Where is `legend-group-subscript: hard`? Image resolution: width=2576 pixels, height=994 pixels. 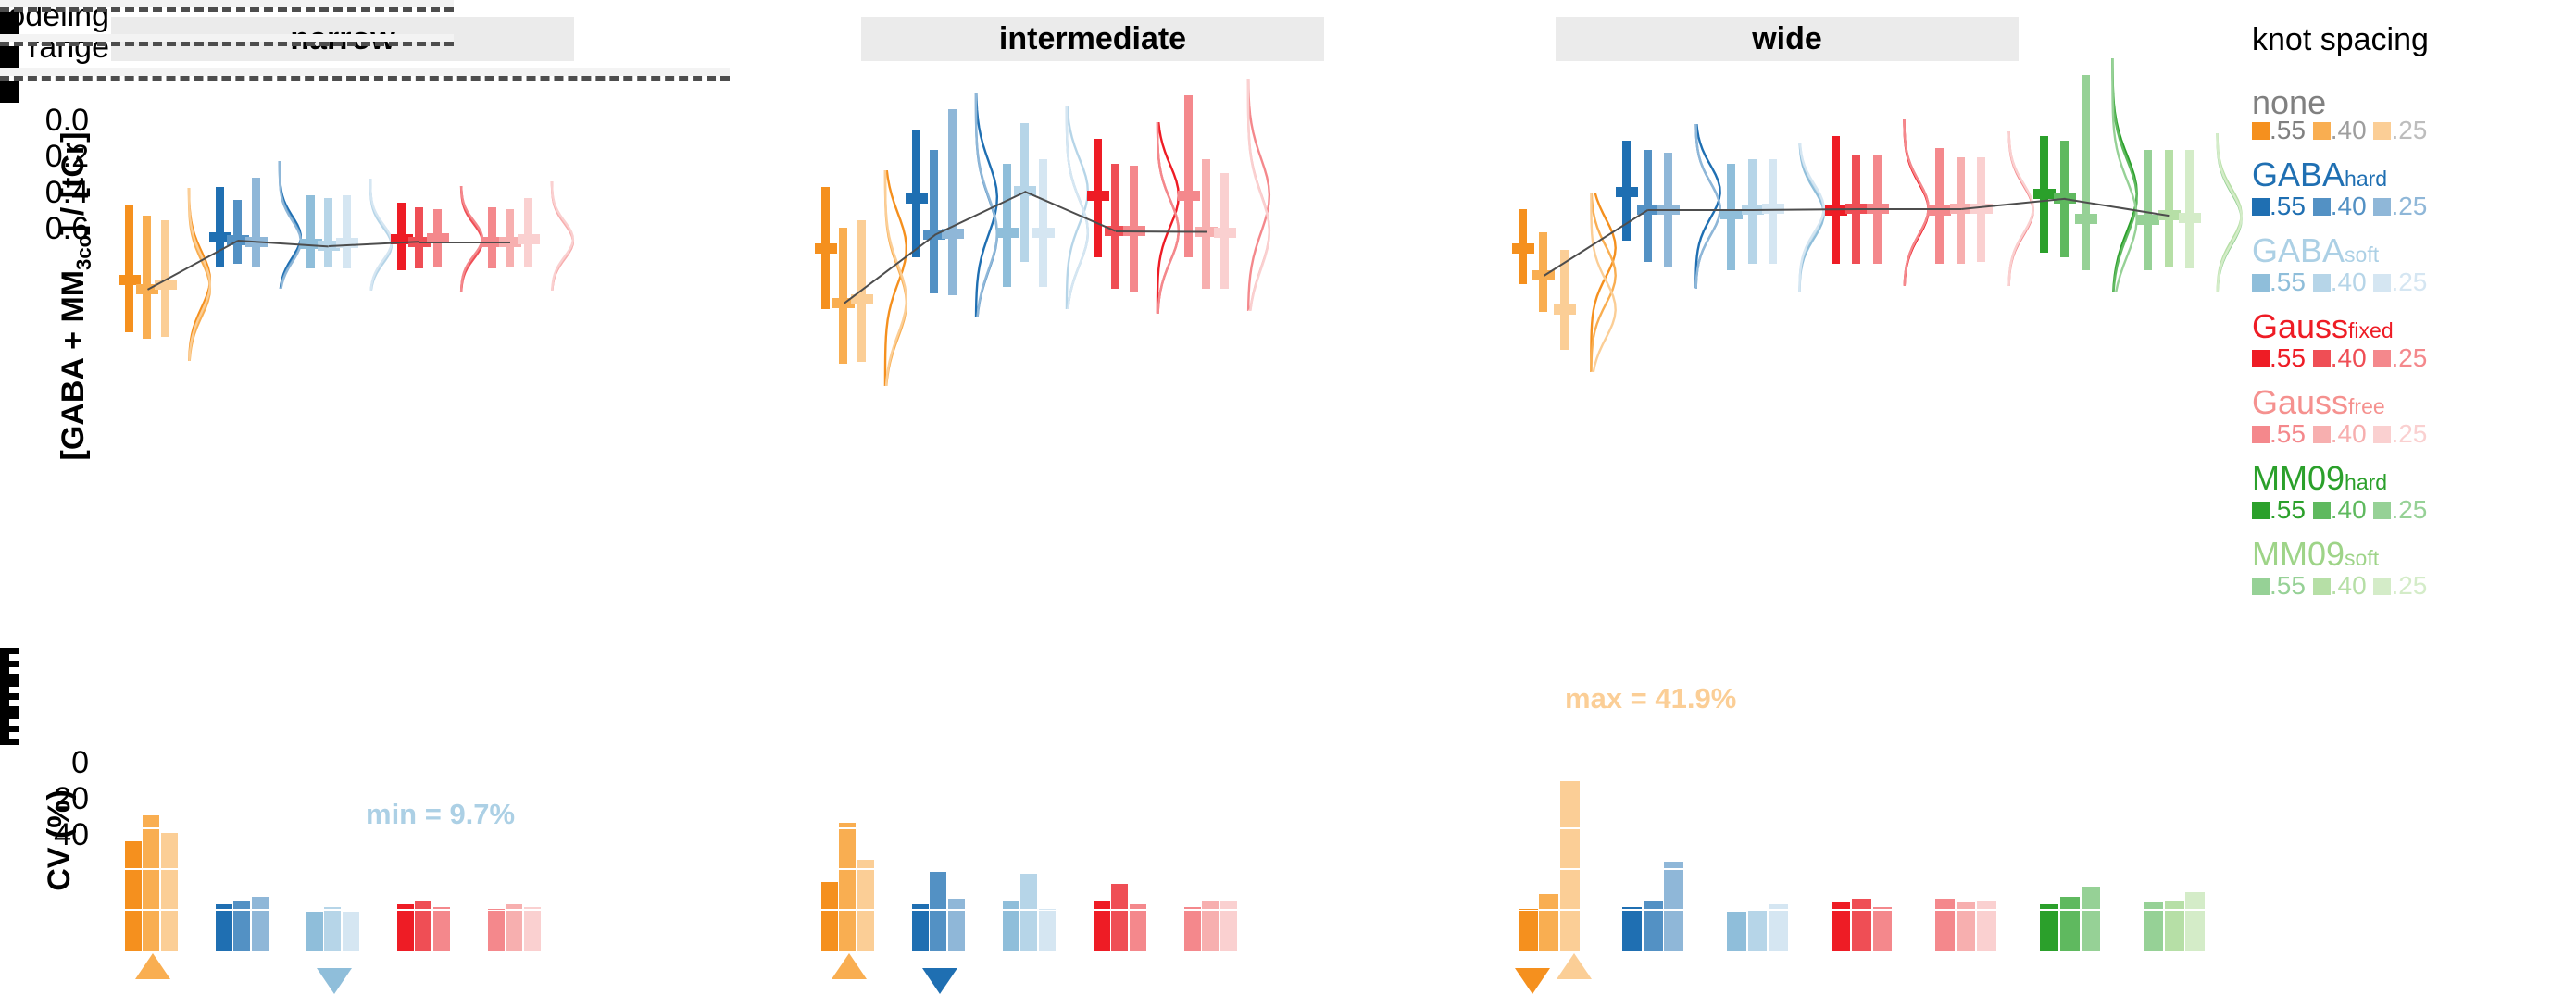 legend-group-subscript: hard is located at coordinates (2366, 482).